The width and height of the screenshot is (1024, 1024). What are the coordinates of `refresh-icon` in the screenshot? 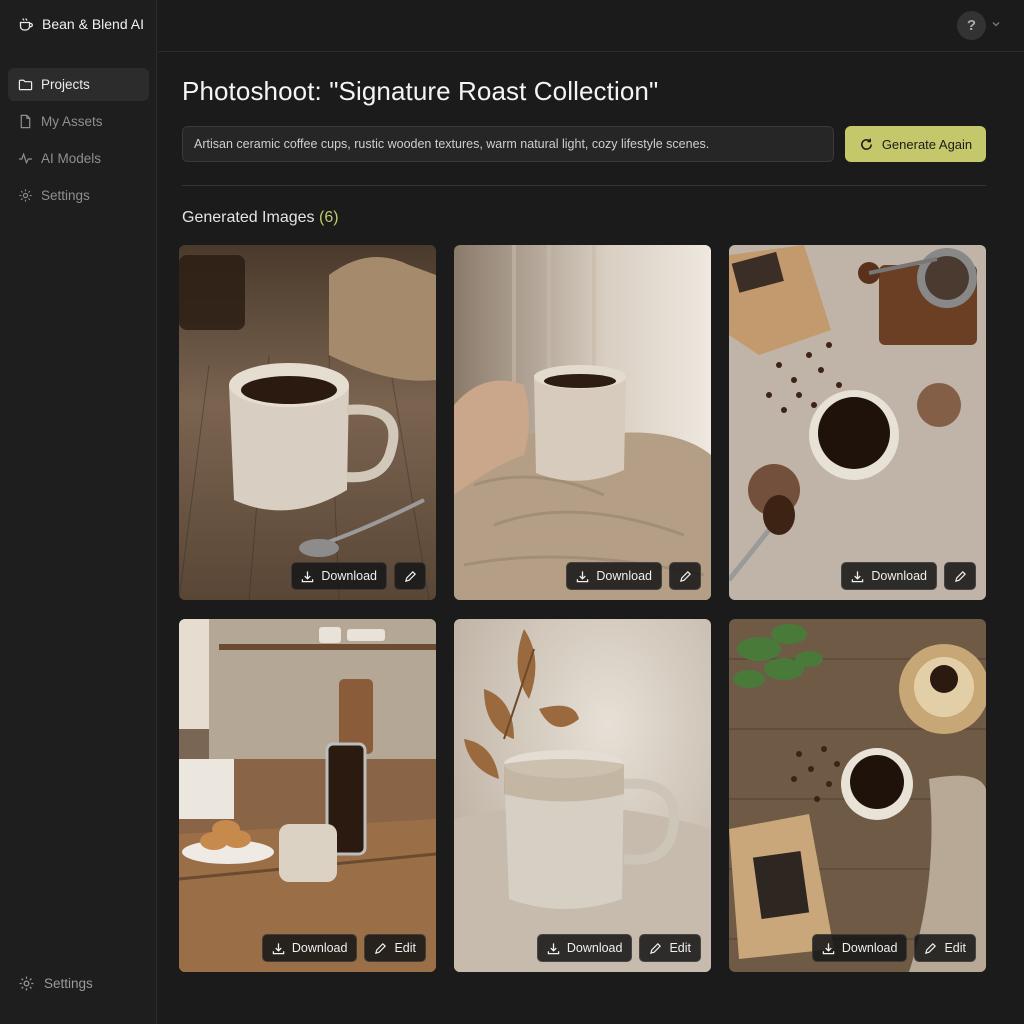 It's located at (866, 144).